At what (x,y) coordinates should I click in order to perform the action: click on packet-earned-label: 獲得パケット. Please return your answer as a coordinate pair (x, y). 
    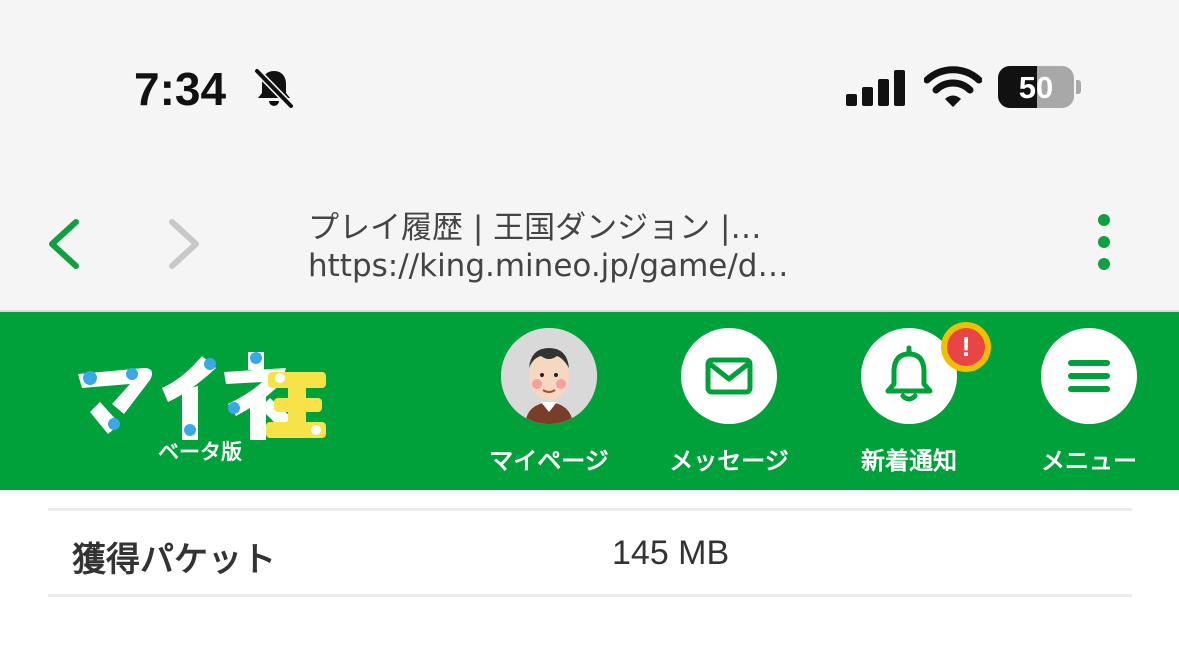
    Looking at the image, I should click on (174, 560).